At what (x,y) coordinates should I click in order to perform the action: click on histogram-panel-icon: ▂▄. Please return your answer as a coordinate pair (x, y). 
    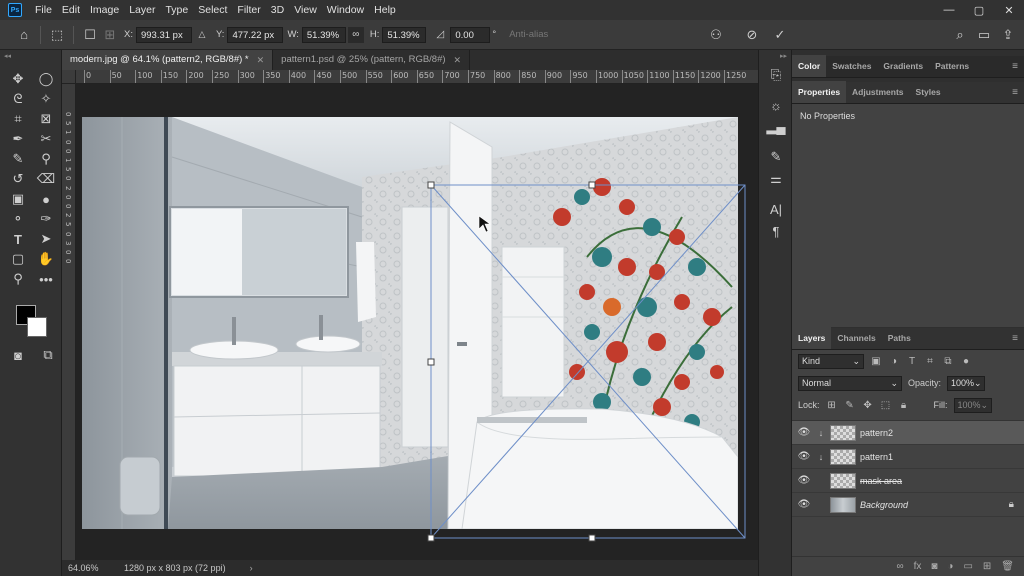
    Looking at the image, I should click on (776, 127).